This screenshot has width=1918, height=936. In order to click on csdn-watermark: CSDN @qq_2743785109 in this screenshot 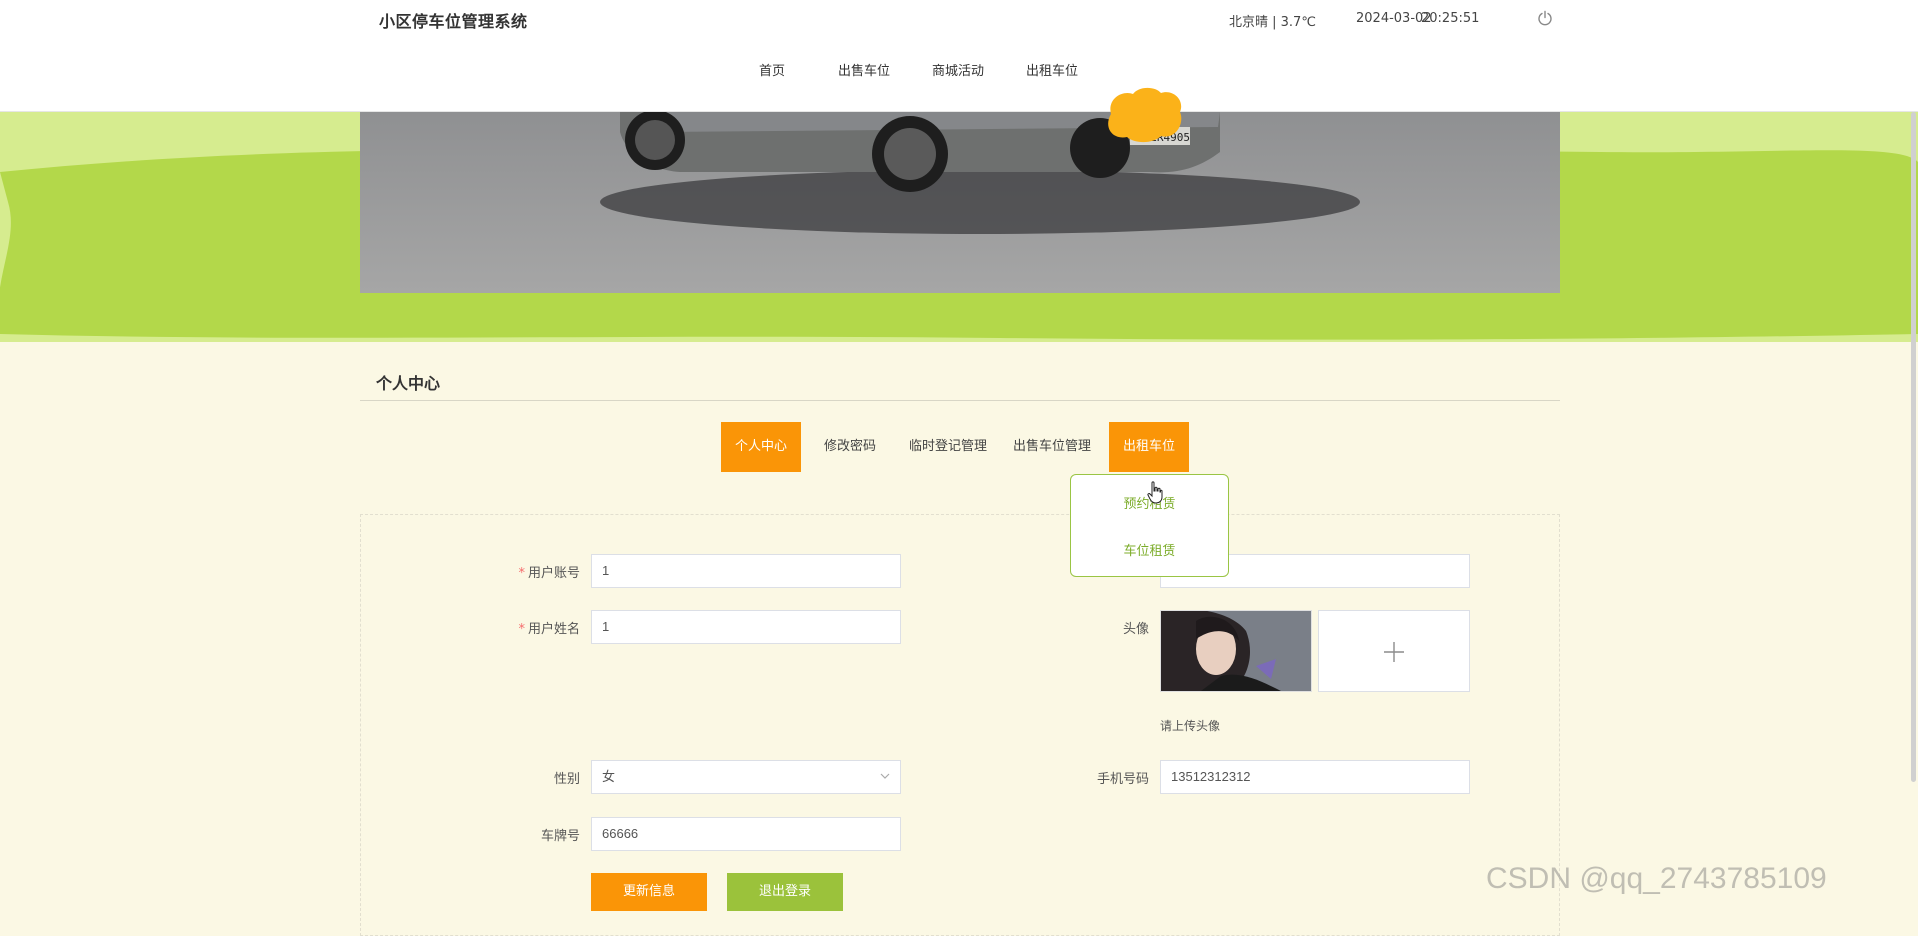, I will do `click(1656, 878)`.